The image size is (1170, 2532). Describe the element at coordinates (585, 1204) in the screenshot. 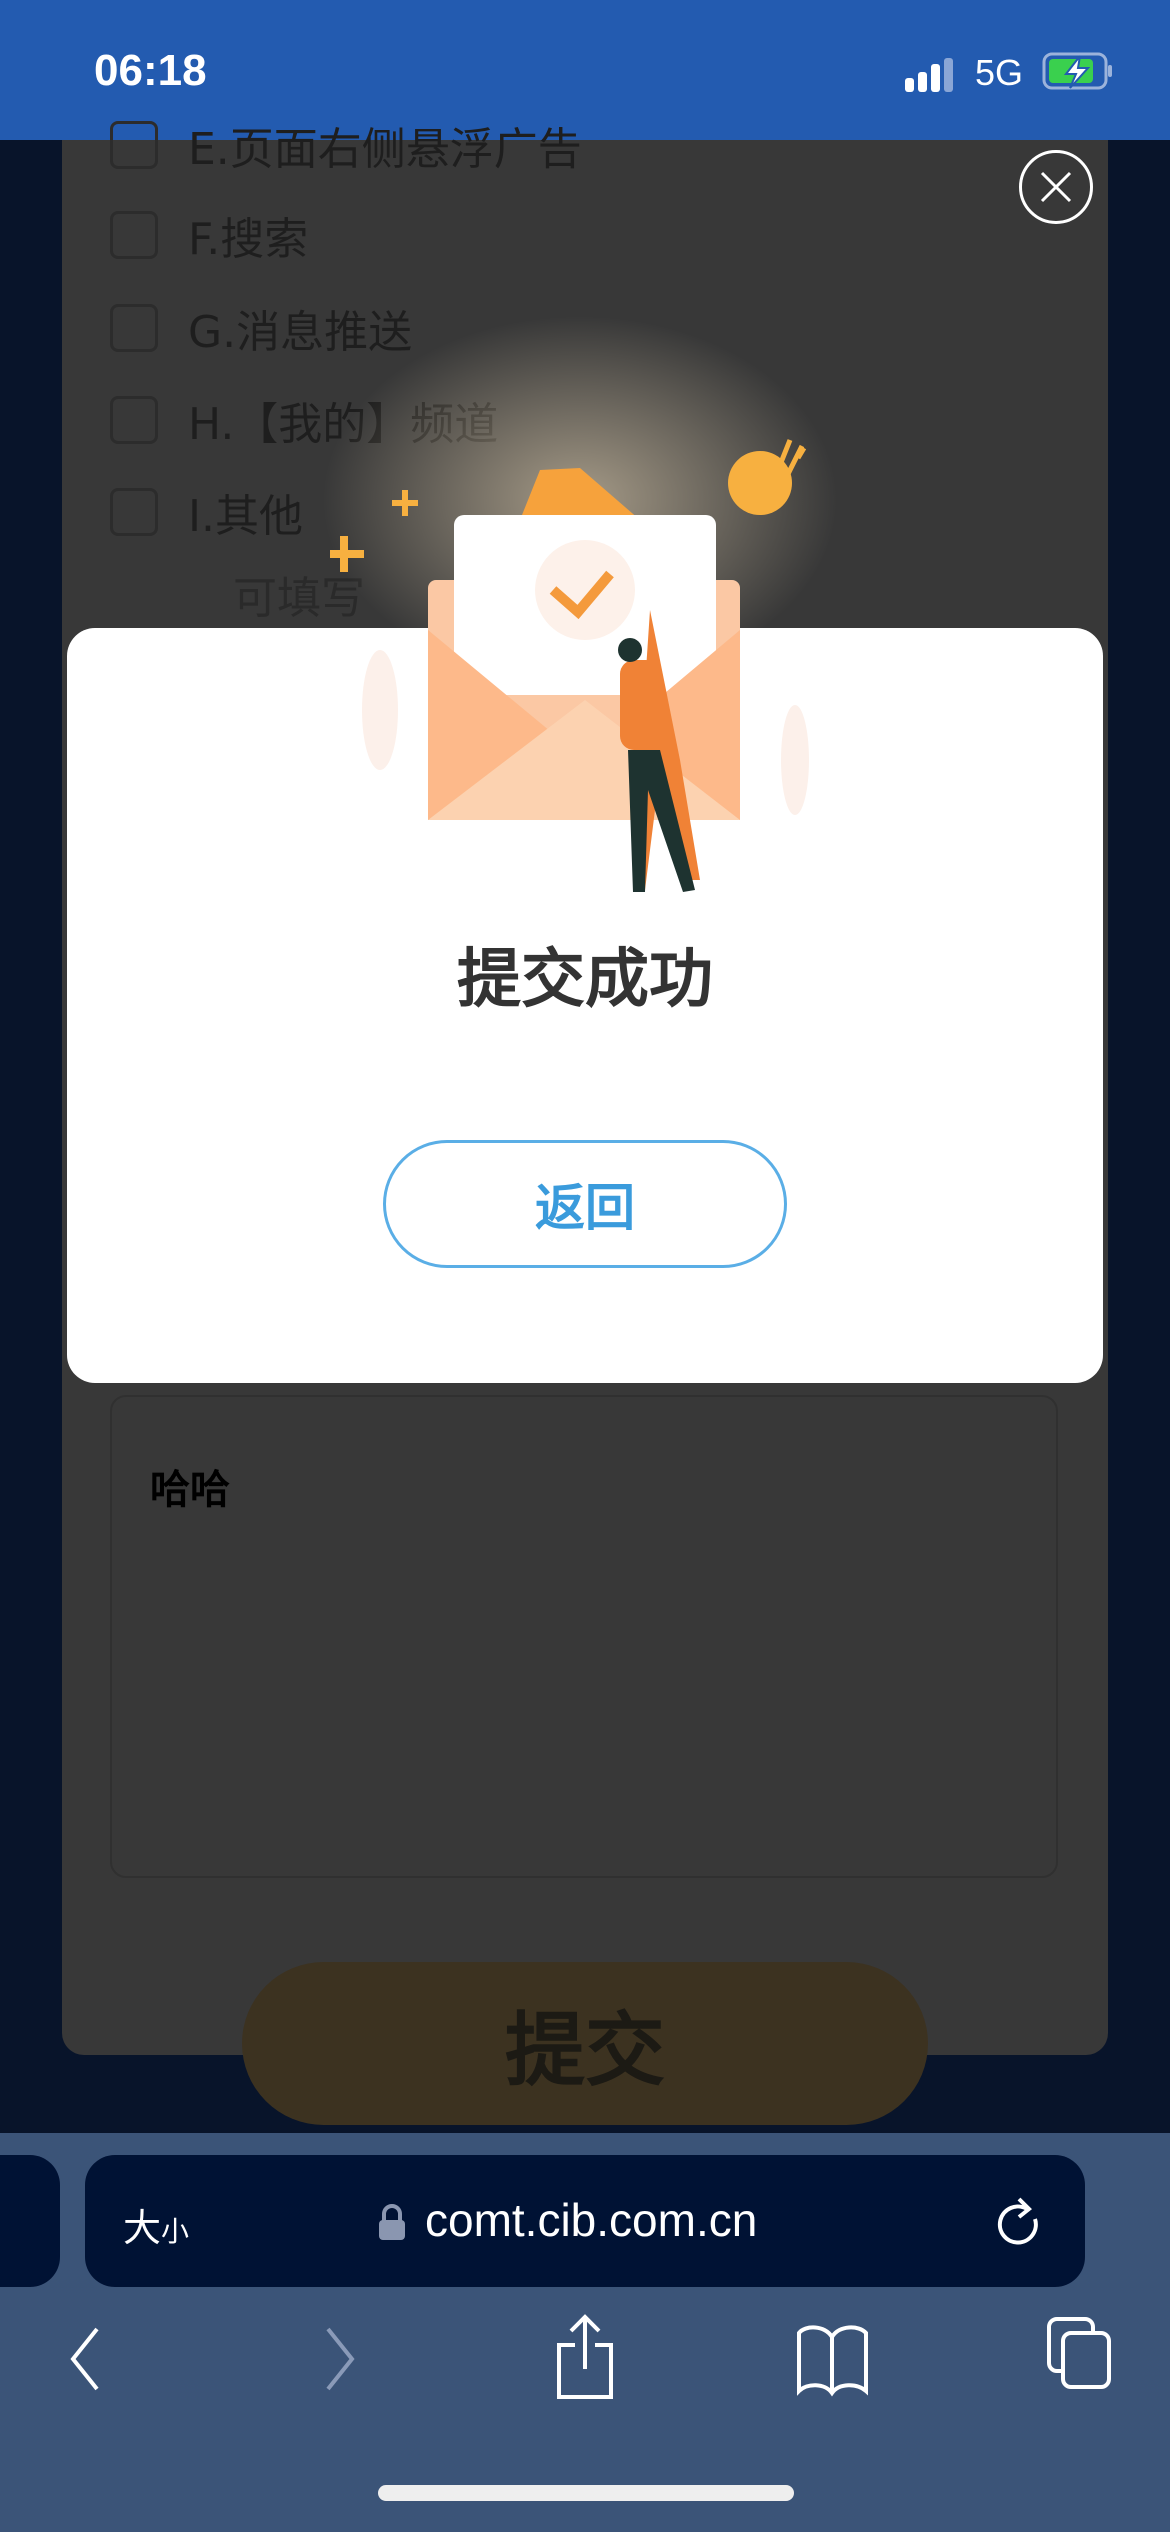

I see `return-button: 返回` at that location.